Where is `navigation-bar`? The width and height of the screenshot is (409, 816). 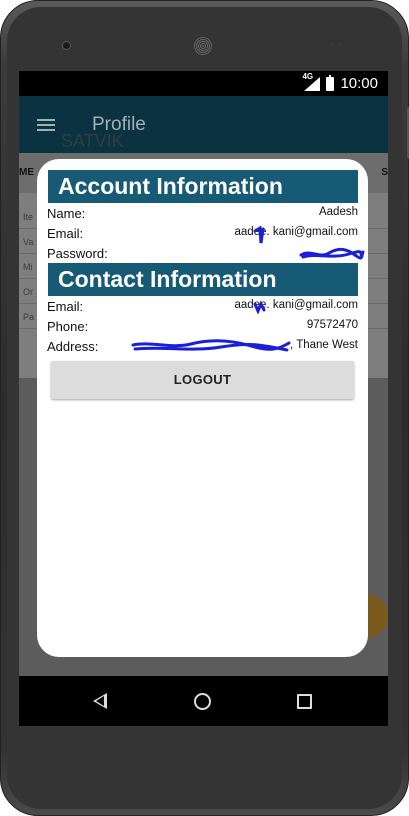
navigation-bar is located at coordinates (203, 701).